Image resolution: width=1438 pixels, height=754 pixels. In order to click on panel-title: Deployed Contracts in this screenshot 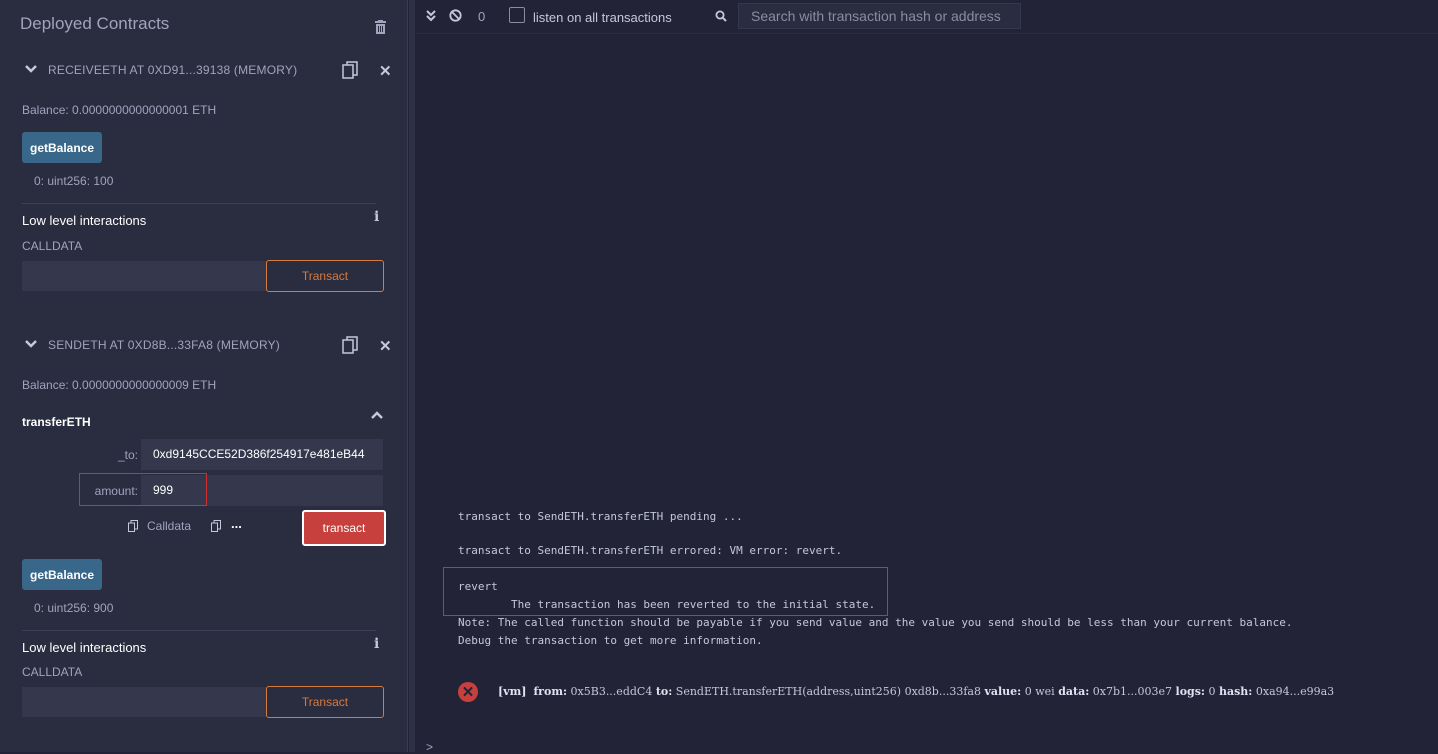, I will do `click(95, 23)`.